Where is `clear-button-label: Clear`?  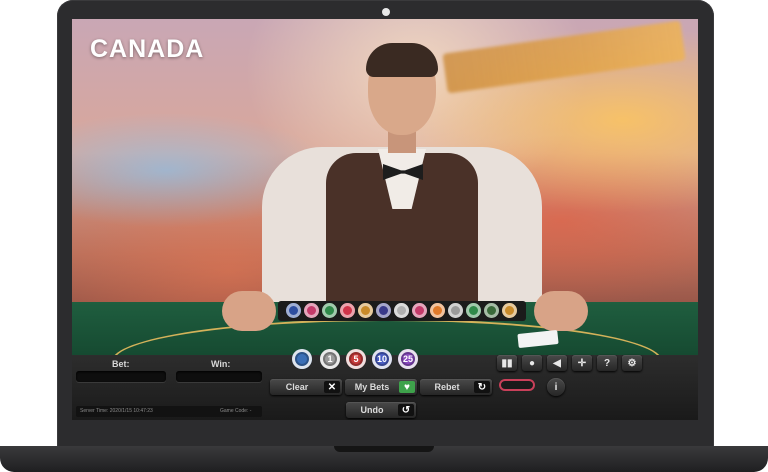 clear-button-label: Clear is located at coordinates (297, 387).